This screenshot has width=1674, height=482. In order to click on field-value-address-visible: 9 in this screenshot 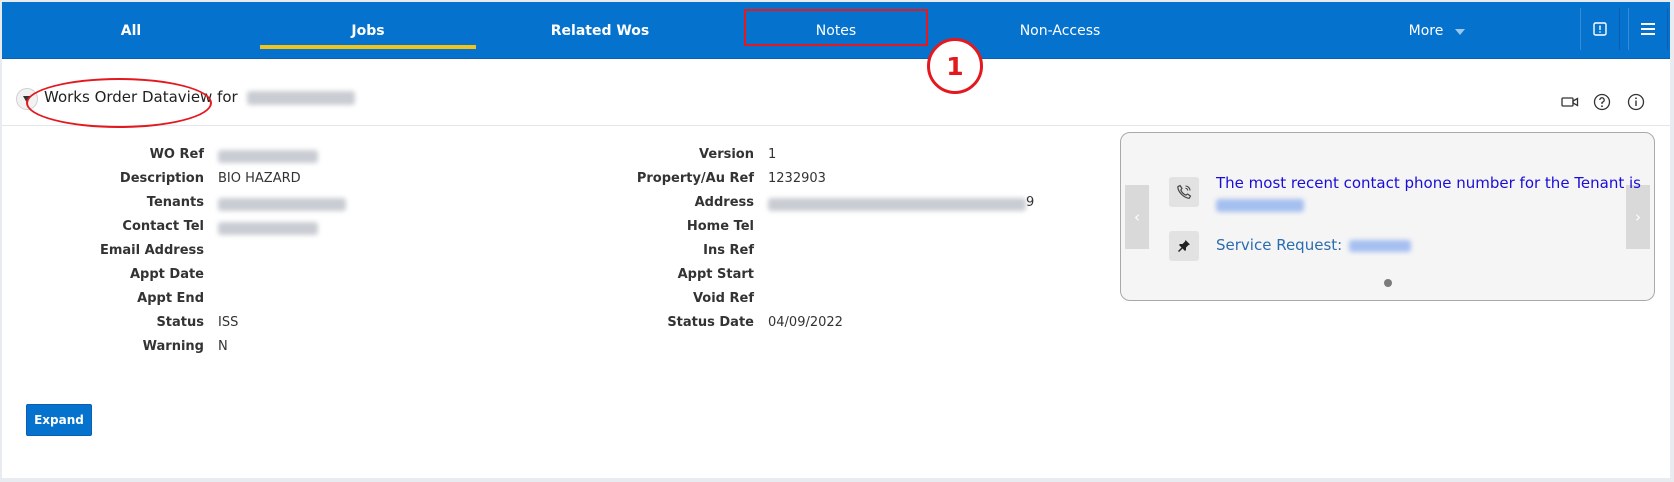, I will do `click(1030, 202)`.